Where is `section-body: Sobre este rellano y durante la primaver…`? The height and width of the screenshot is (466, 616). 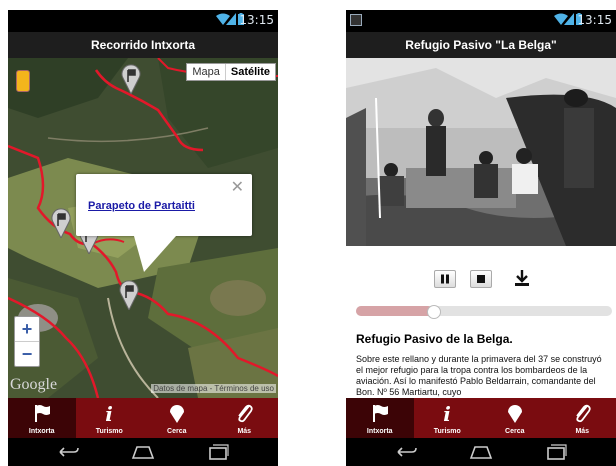
section-body: Sobre este rellano y durante la primaver… is located at coordinates (479, 375).